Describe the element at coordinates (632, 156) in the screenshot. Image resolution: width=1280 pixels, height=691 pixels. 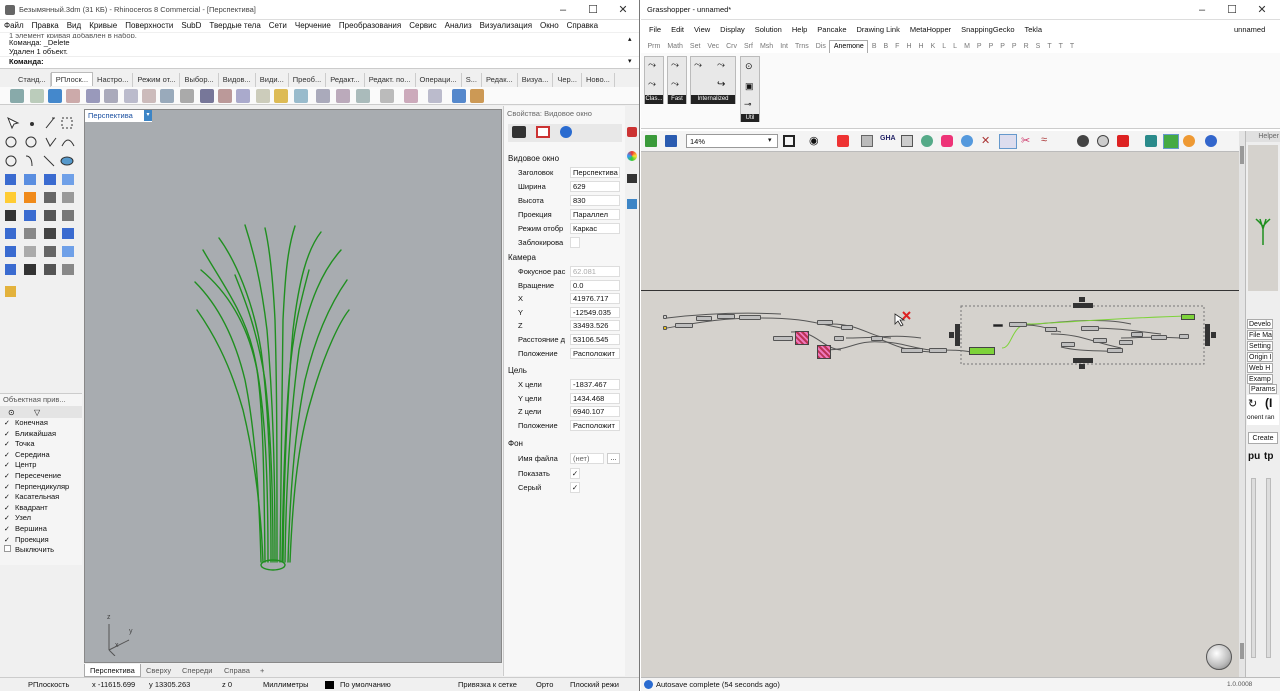
I see `materials-icon` at that location.